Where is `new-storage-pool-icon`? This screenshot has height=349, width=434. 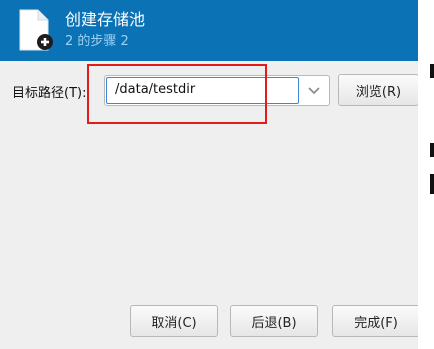
new-storage-pool-icon is located at coordinates (36, 31).